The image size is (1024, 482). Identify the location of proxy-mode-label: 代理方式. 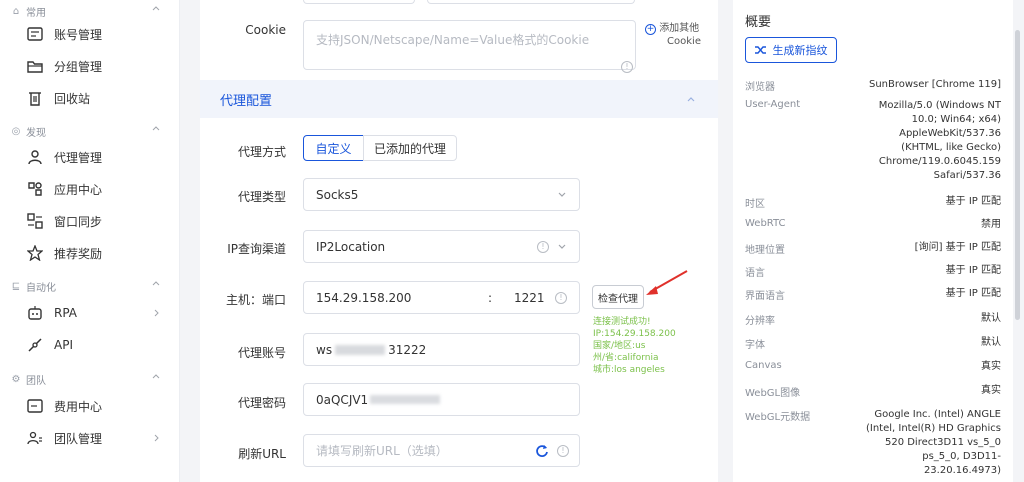
(261, 152).